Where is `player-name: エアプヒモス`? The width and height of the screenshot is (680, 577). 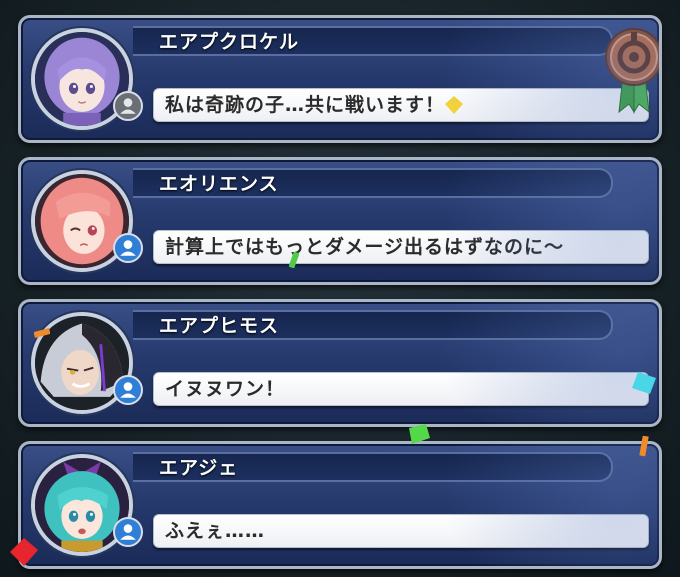 player-name: エアプヒモス is located at coordinates (219, 326).